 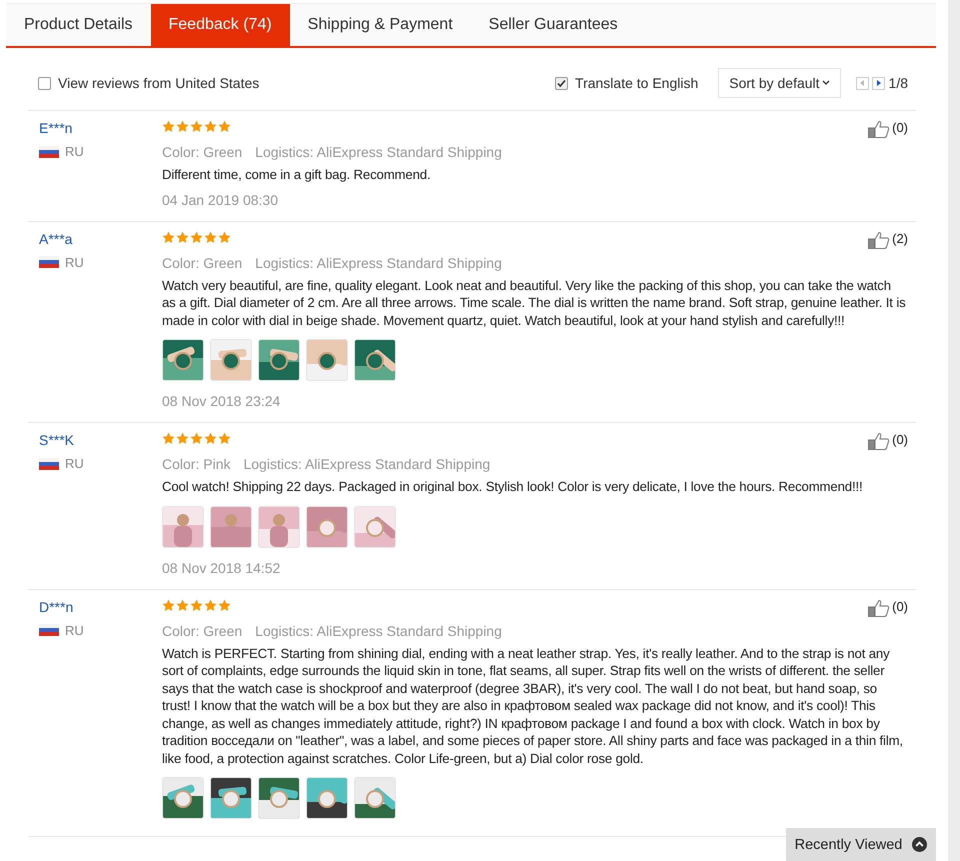 I want to click on page-indicator: 1/8, so click(x=898, y=83).